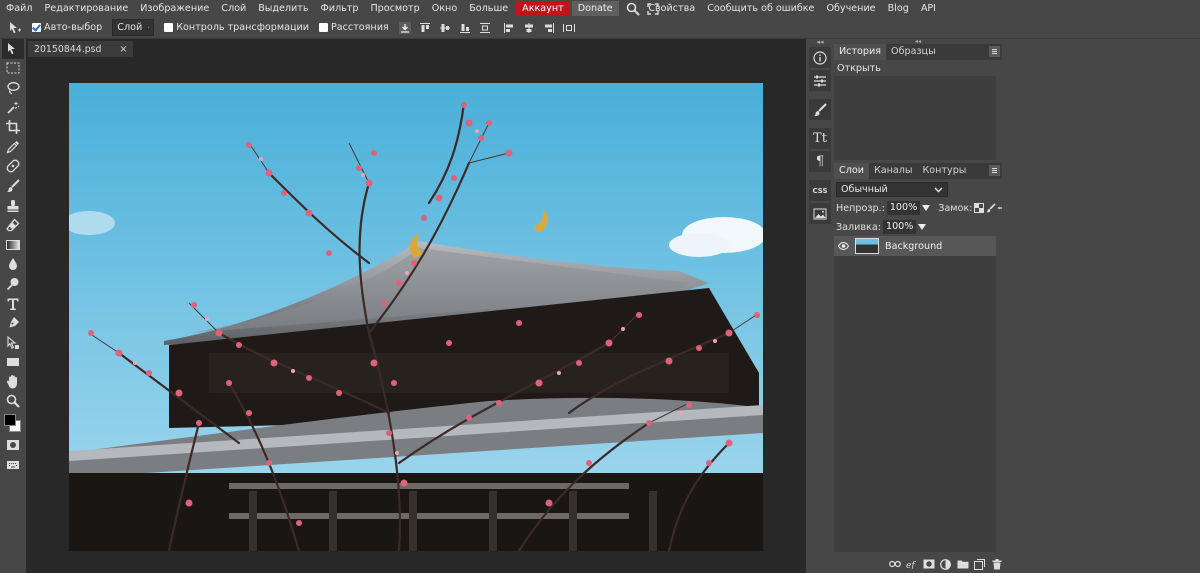 The width and height of the screenshot is (1200, 573). I want to click on adjustment-layer-icon, so click(945, 564).